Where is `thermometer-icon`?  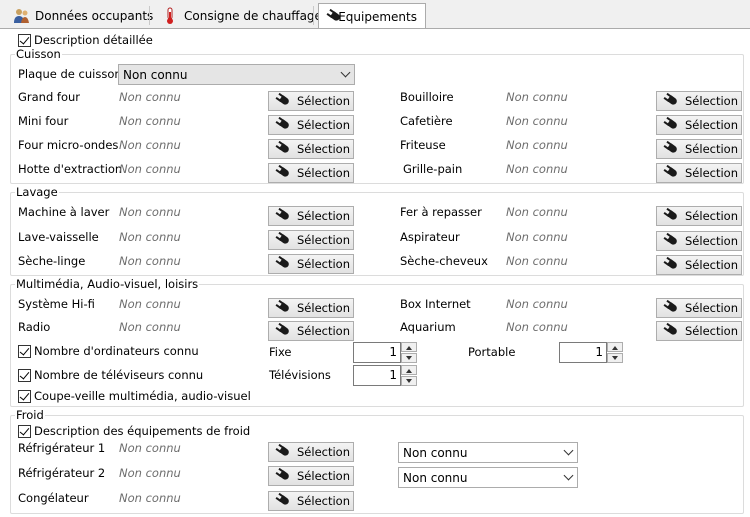 thermometer-icon is located at coordinates (170, 16).